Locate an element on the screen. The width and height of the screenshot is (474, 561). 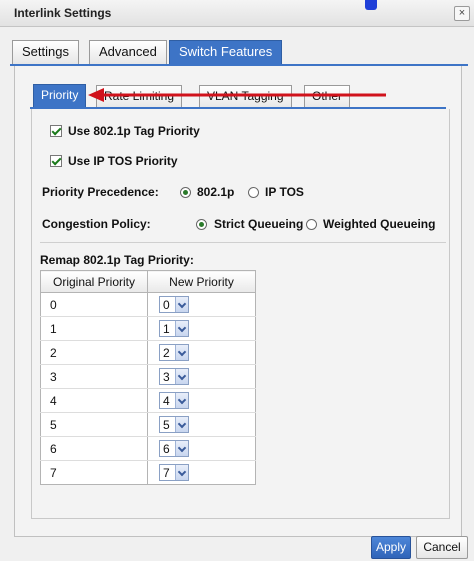
title-bar: Interlink Settings × is located at coordinates (237, 13).